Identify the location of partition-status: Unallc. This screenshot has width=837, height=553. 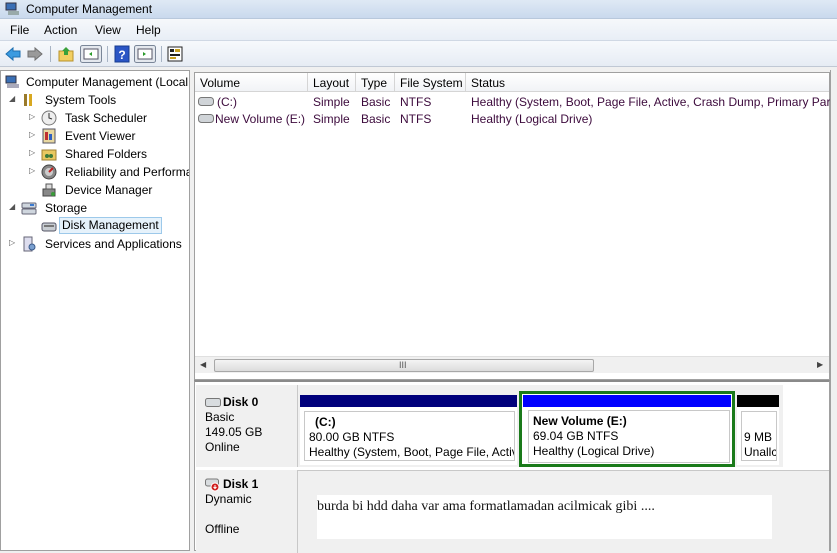
(760, 452).